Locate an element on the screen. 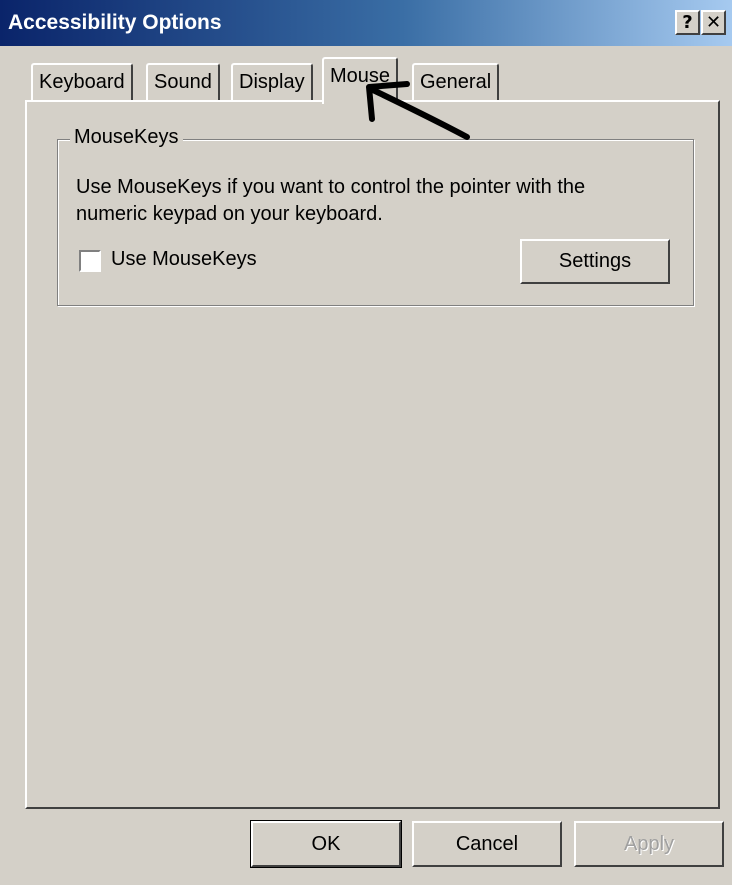 The width and height of the screenshot is (732, 885). button-label: Settings is located at coordinates (595, 261).